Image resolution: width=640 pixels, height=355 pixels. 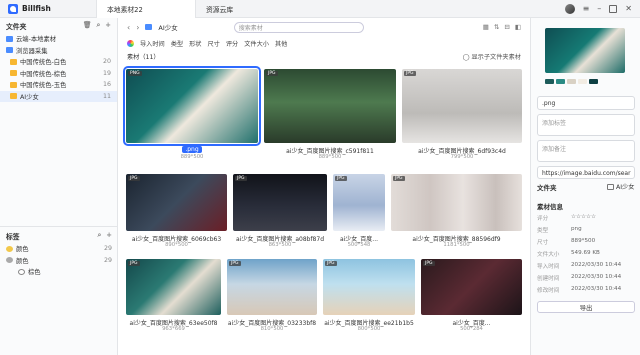 I want to click on color-filter-icon, so click(x=130, y=43).